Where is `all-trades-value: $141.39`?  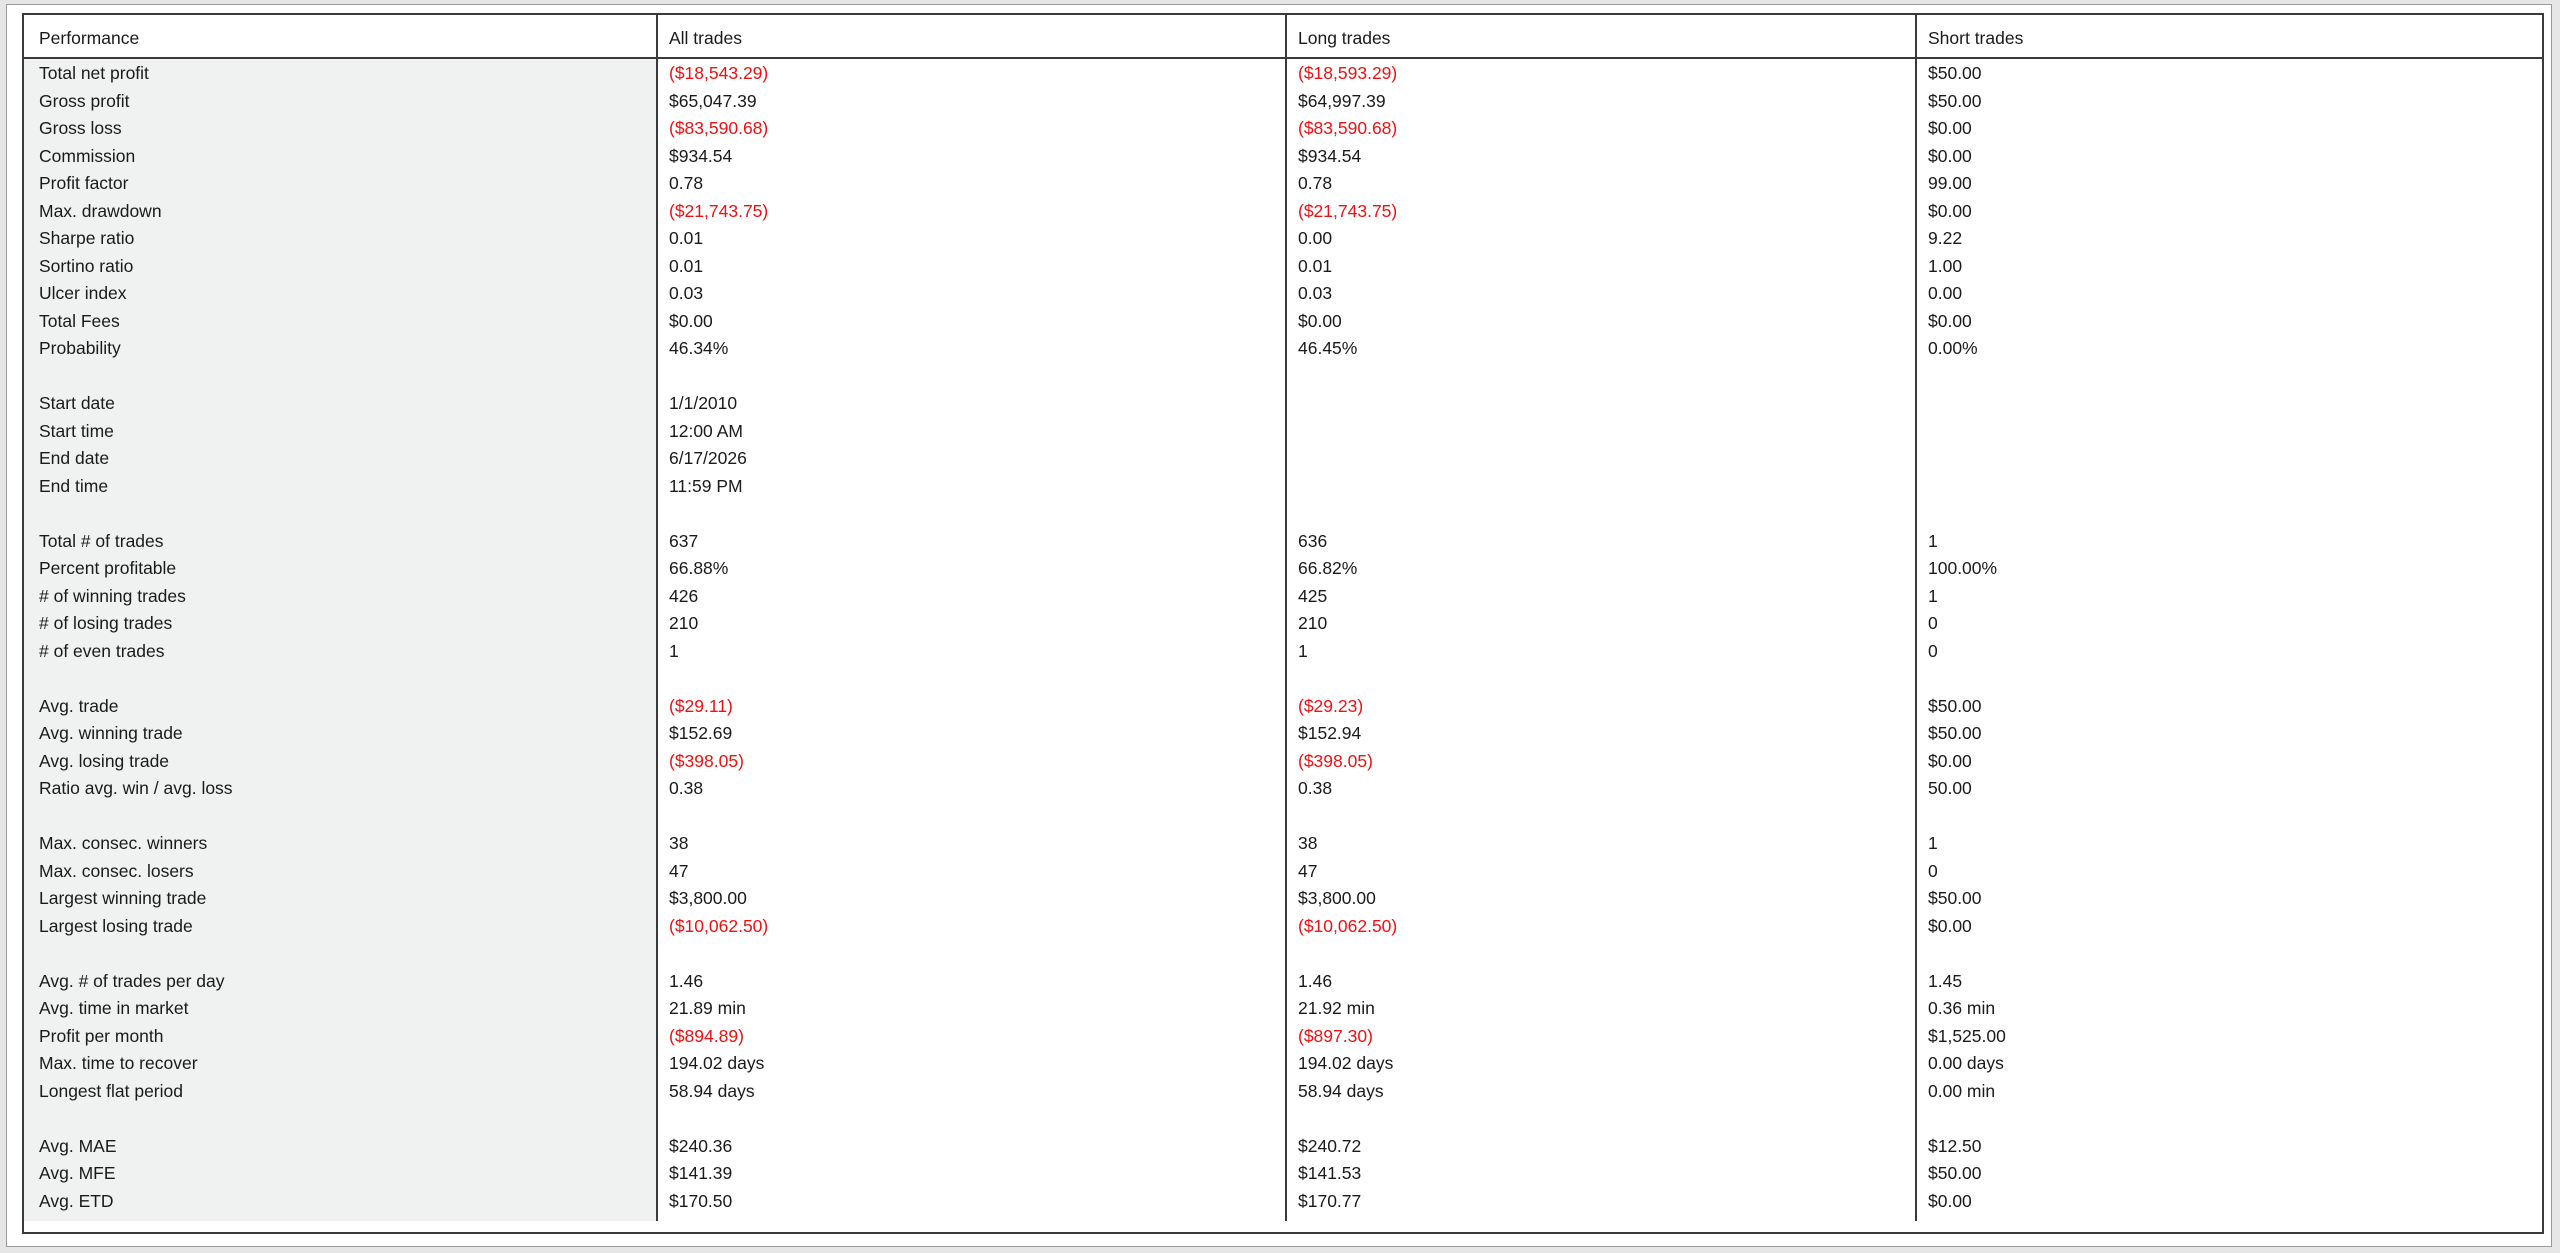 all-trades-value: $141.39 is located at coordinates (701, 1173).